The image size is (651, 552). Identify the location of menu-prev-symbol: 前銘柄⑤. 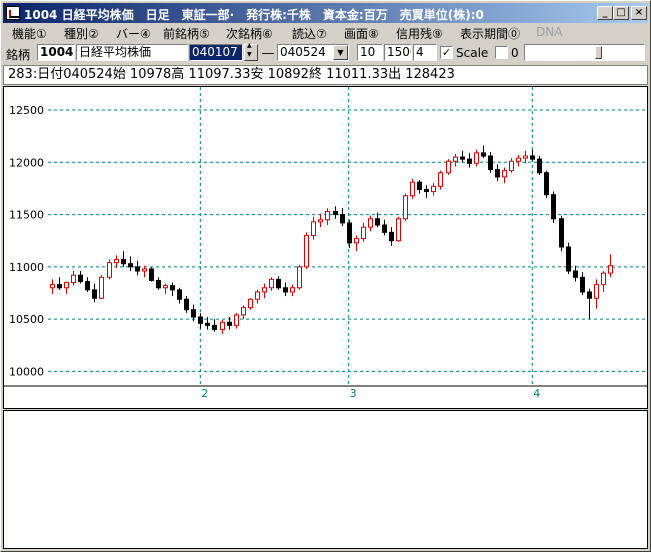
(186, 33).